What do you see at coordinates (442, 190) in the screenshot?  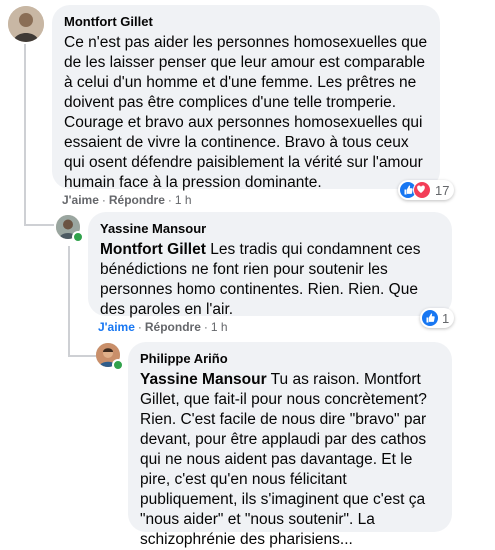 I see `reaction-count: 17` at bounding box center [442, 190].